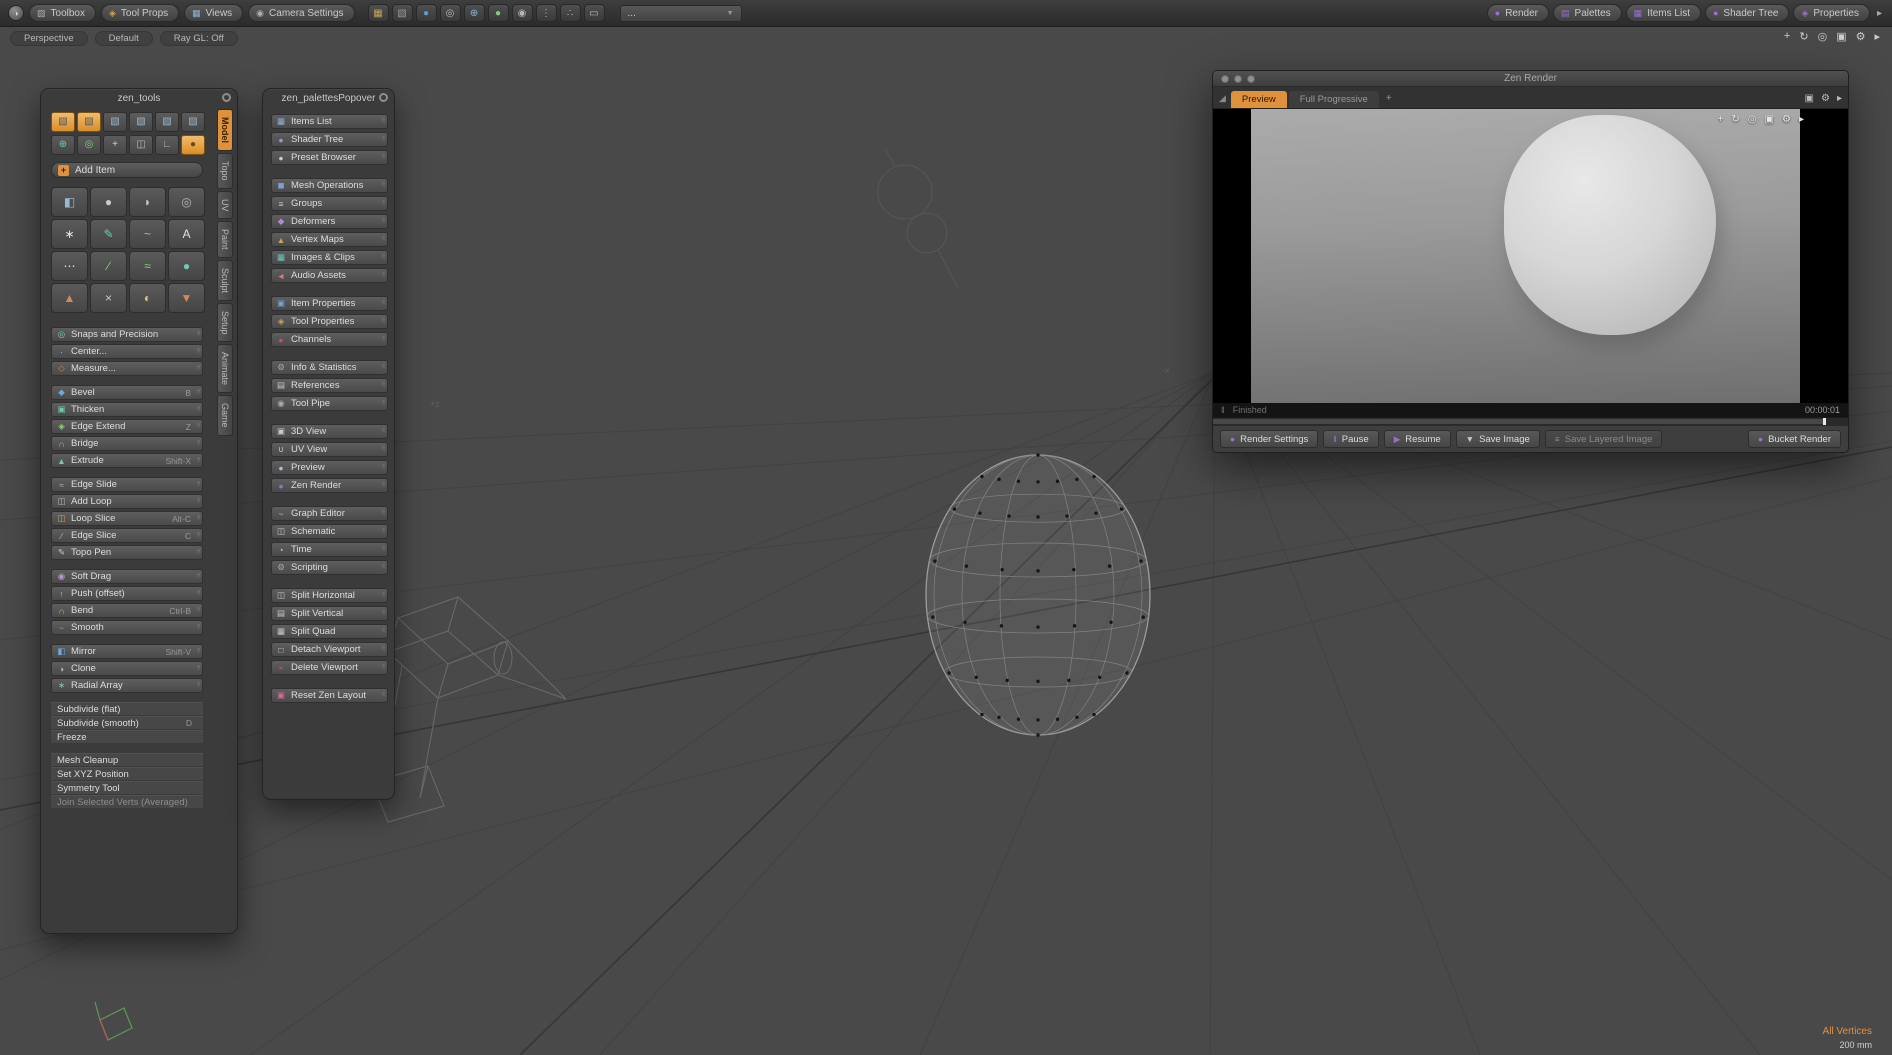  I want to click on toolbar-panel-button: ● Render, so click(1518, 13).